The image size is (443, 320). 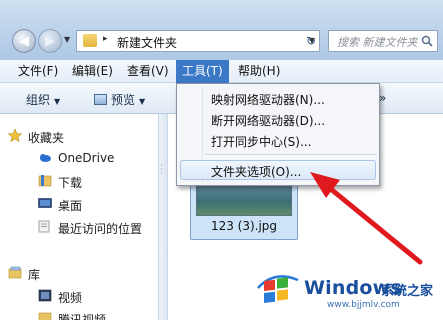 I want to click on menu-file: 文件(F), so click(x=38, y=71).